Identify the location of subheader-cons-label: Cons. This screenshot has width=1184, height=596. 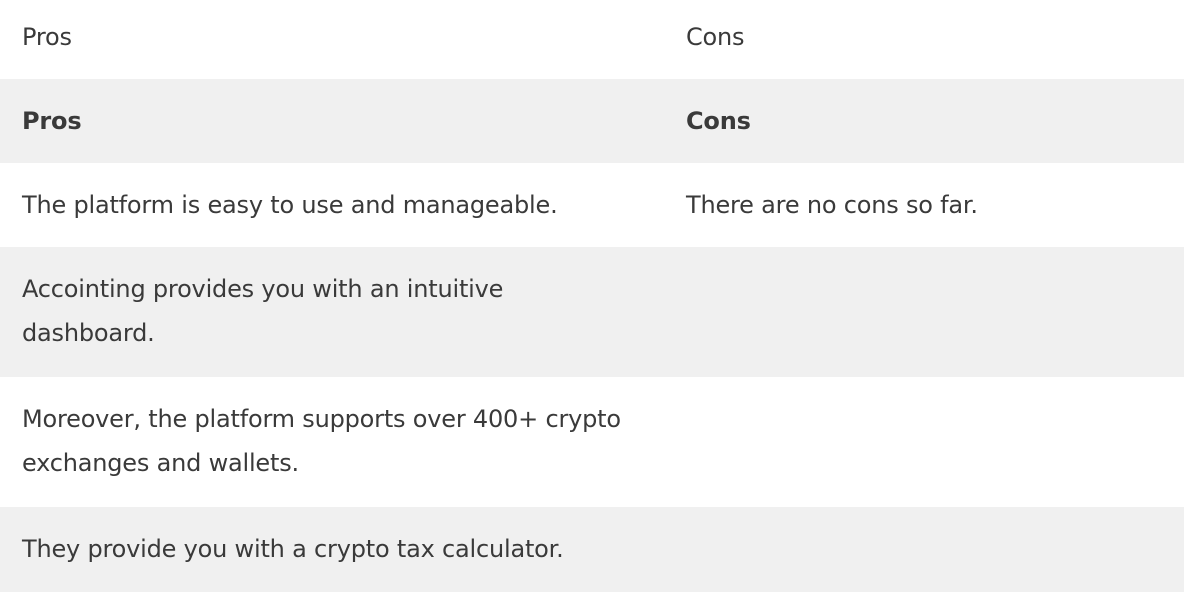
(718, 121).